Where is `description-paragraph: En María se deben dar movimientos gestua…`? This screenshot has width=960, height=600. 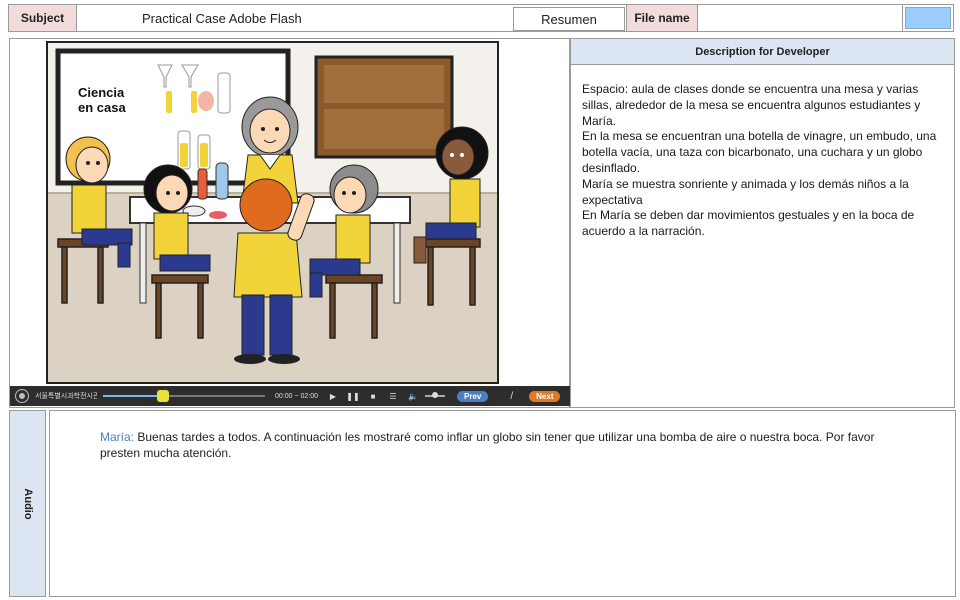 description-paragraph: En María se deben dar movimientos gestua… is located at coordinates (748, 223).